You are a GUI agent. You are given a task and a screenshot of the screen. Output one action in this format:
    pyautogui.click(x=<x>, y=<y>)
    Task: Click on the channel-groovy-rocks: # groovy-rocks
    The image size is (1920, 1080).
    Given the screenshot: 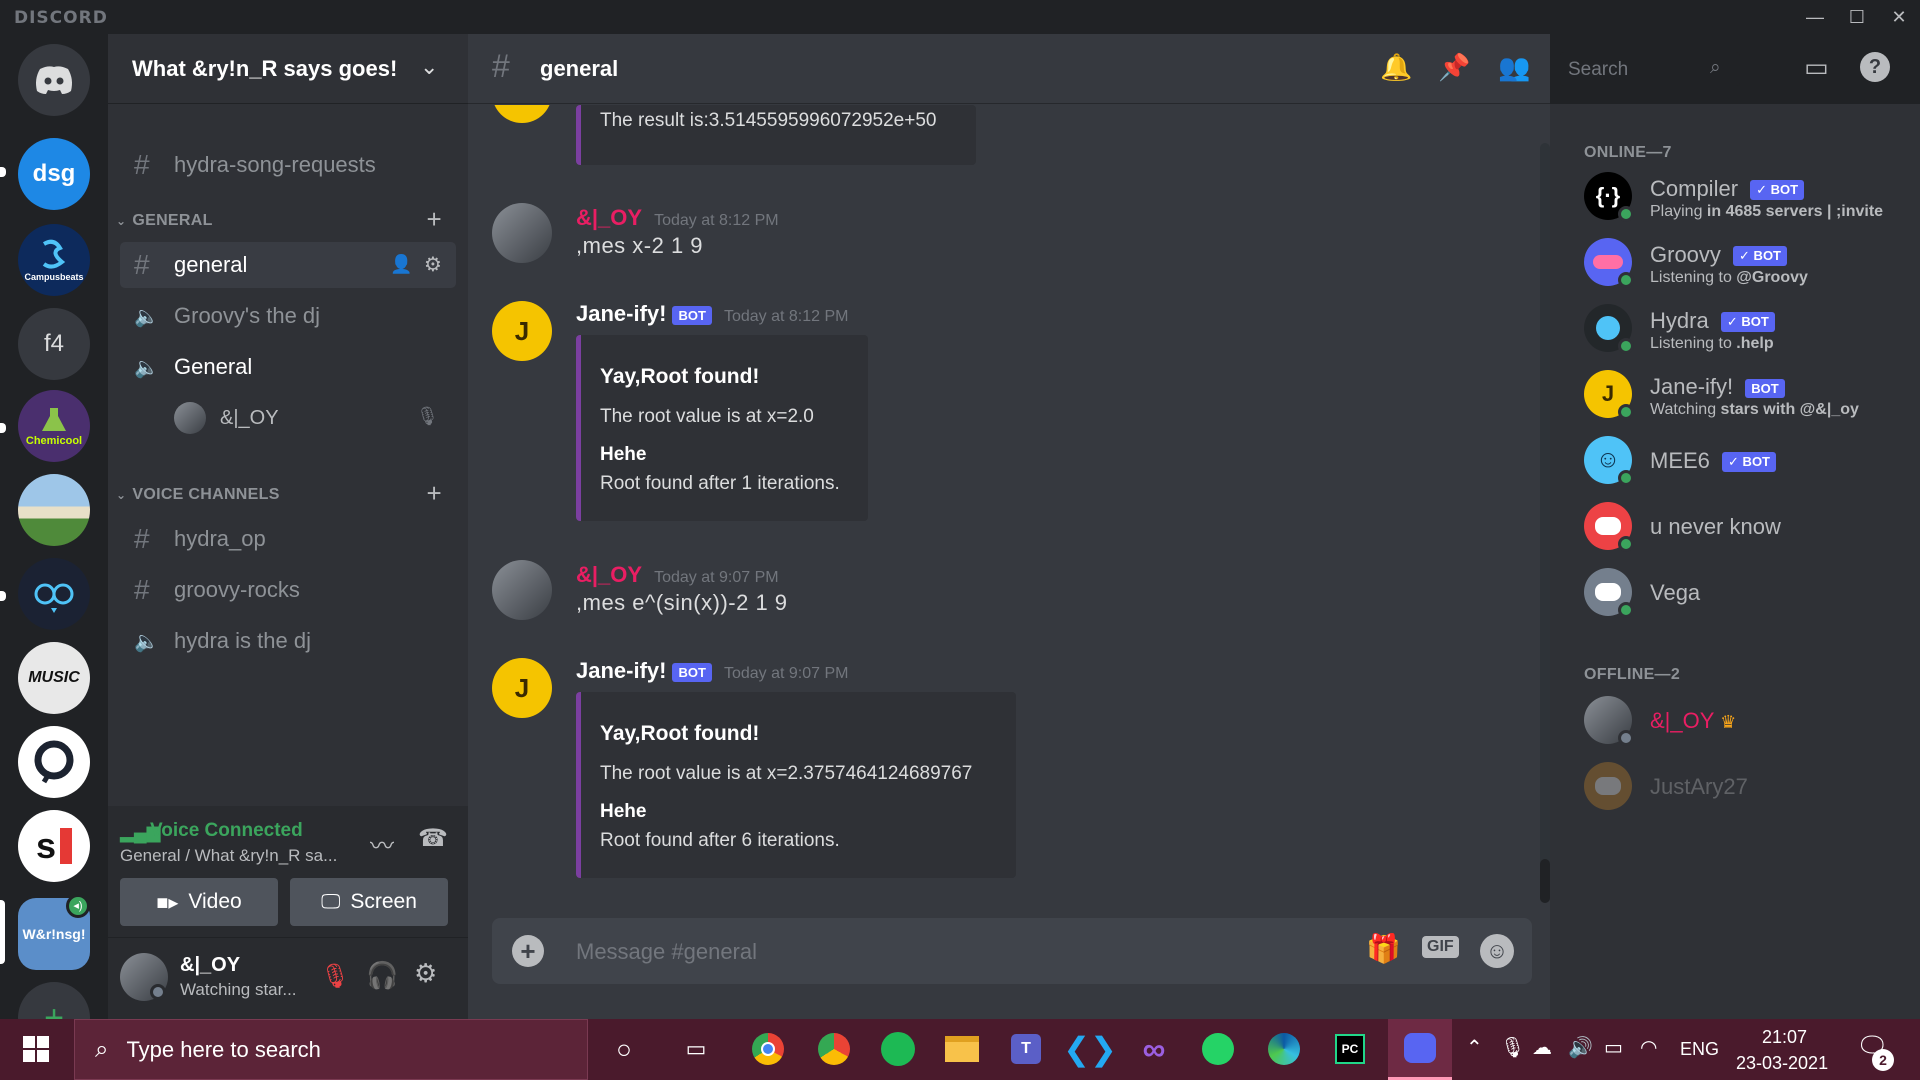 What is the action you would take?
    pyautogui.click(x=288, y=590)
    